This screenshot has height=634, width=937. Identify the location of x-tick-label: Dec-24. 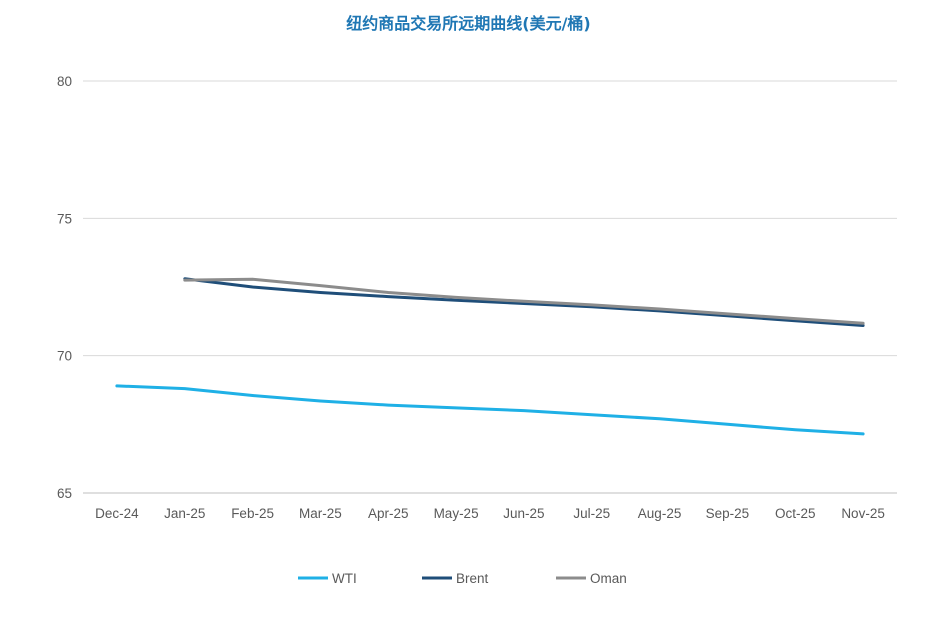
(117, 513).